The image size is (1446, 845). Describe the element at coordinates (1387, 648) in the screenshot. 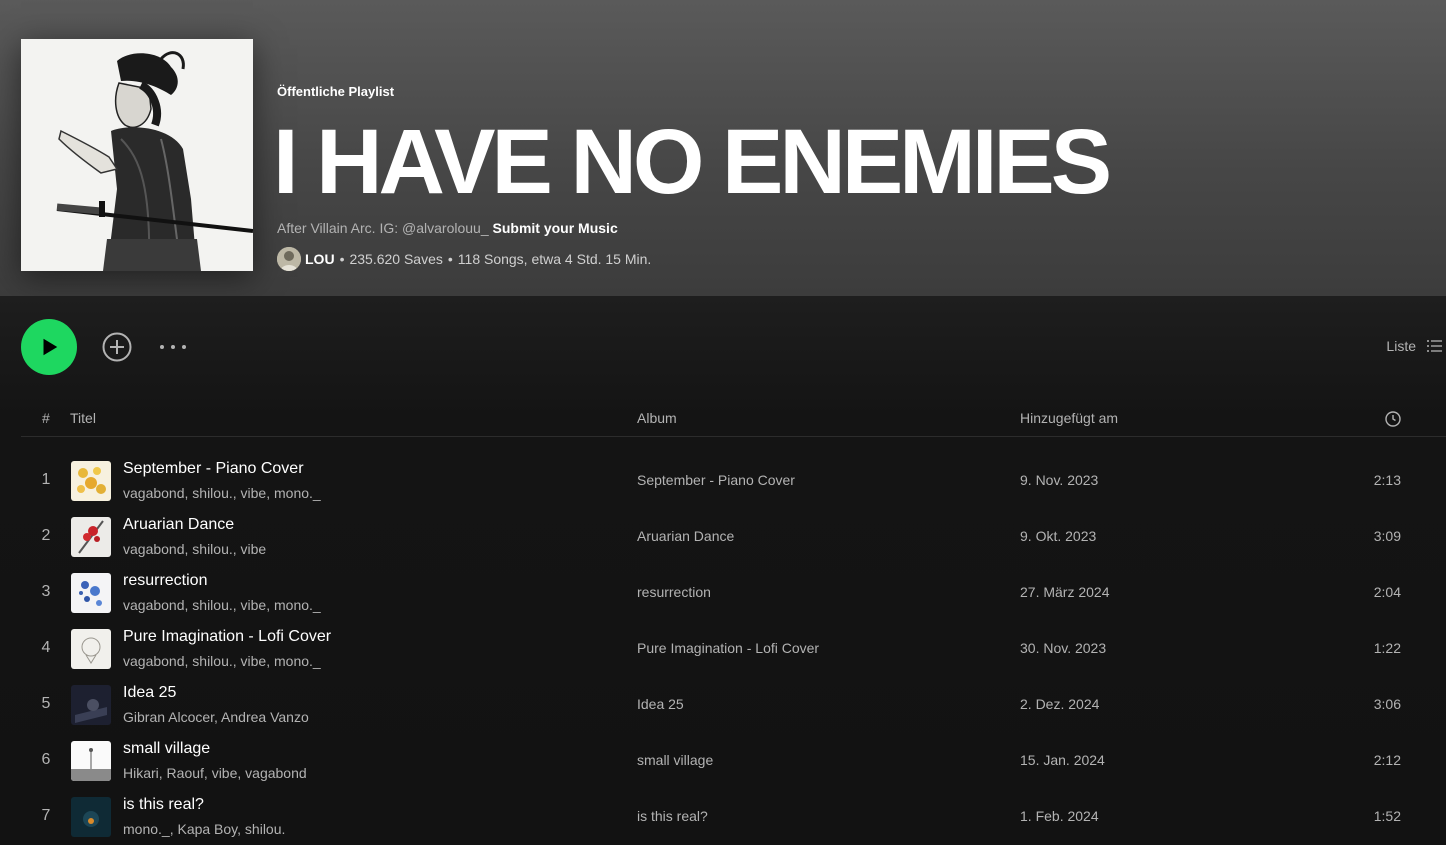

I see `track-duration: 1:22` at that location.